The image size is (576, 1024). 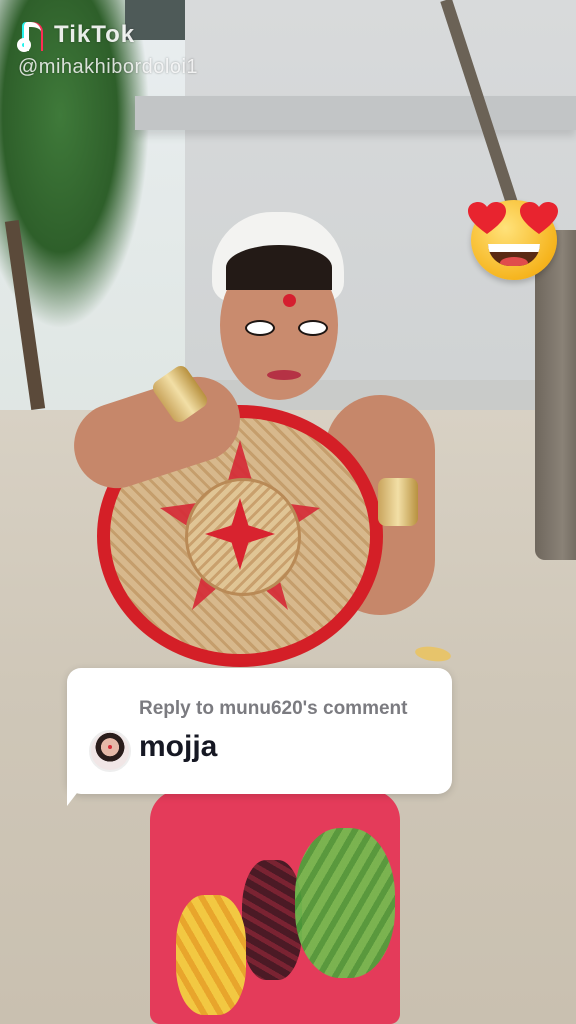 What do you see at coordinates (514, 239) in the screenshot?
I see `heart-eyes-emoji-icon` at bounding box center [514, 239].